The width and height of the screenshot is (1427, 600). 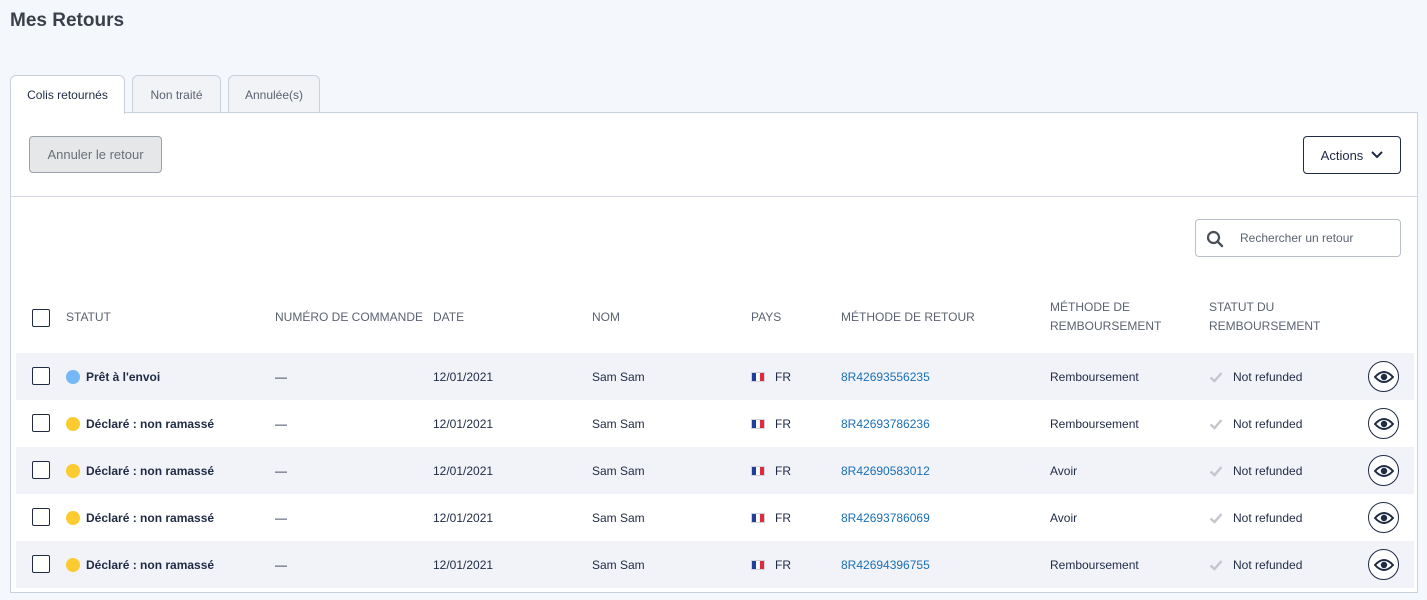 I want to click on tracking-link: 8R42693786236, so click(x=885, y=423).